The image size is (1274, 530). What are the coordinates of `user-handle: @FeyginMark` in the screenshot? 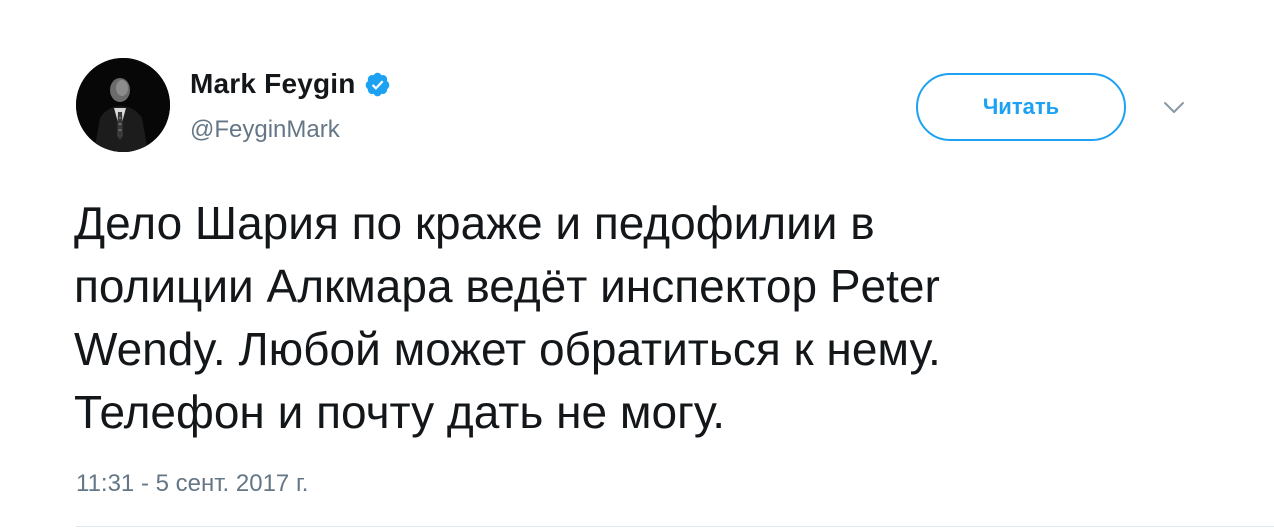 It's located at (265, 130).